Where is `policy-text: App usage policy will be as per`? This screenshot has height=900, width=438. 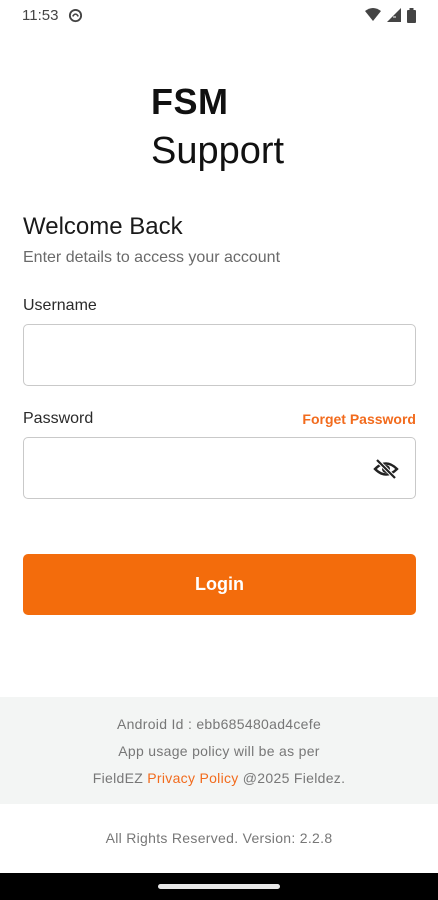
policy-text: App usage policy will be as per is located at coordinates (219, 751).